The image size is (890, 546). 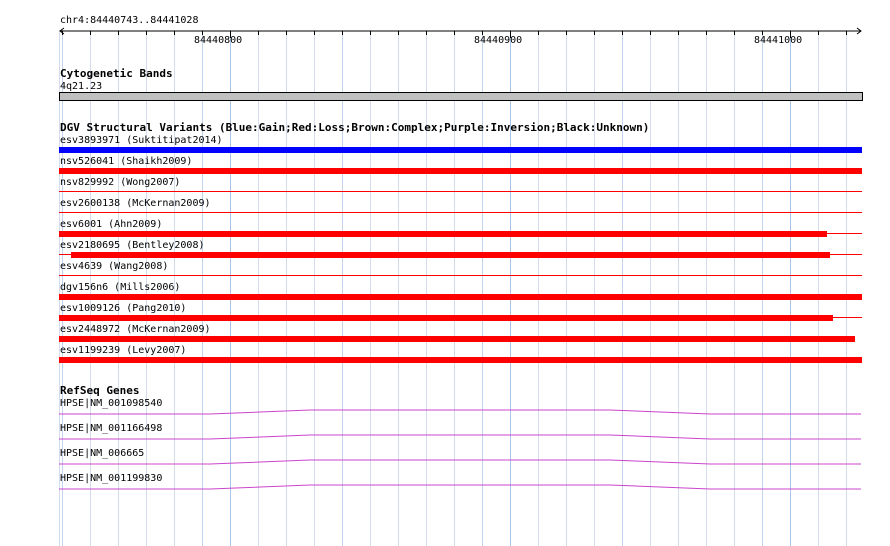 I want to click on ruler-tick-label: 84440800, so click(x=218, y=40).